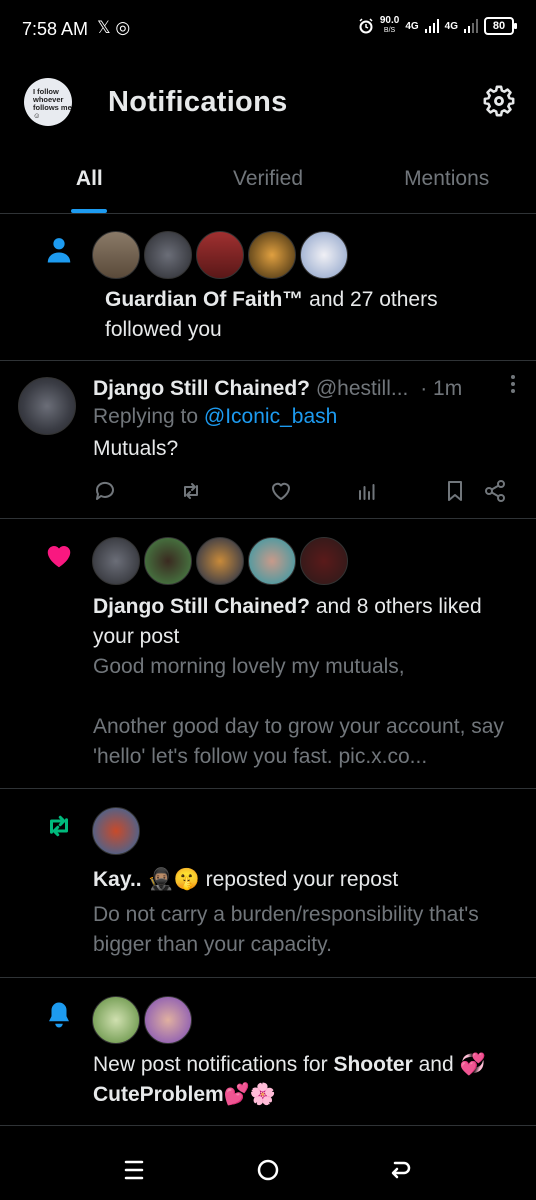 The height and width of the screenshot is (1200, 536). I want to click on status-right: 90.0 B/S 4G 4G 80, so click(437, 26).